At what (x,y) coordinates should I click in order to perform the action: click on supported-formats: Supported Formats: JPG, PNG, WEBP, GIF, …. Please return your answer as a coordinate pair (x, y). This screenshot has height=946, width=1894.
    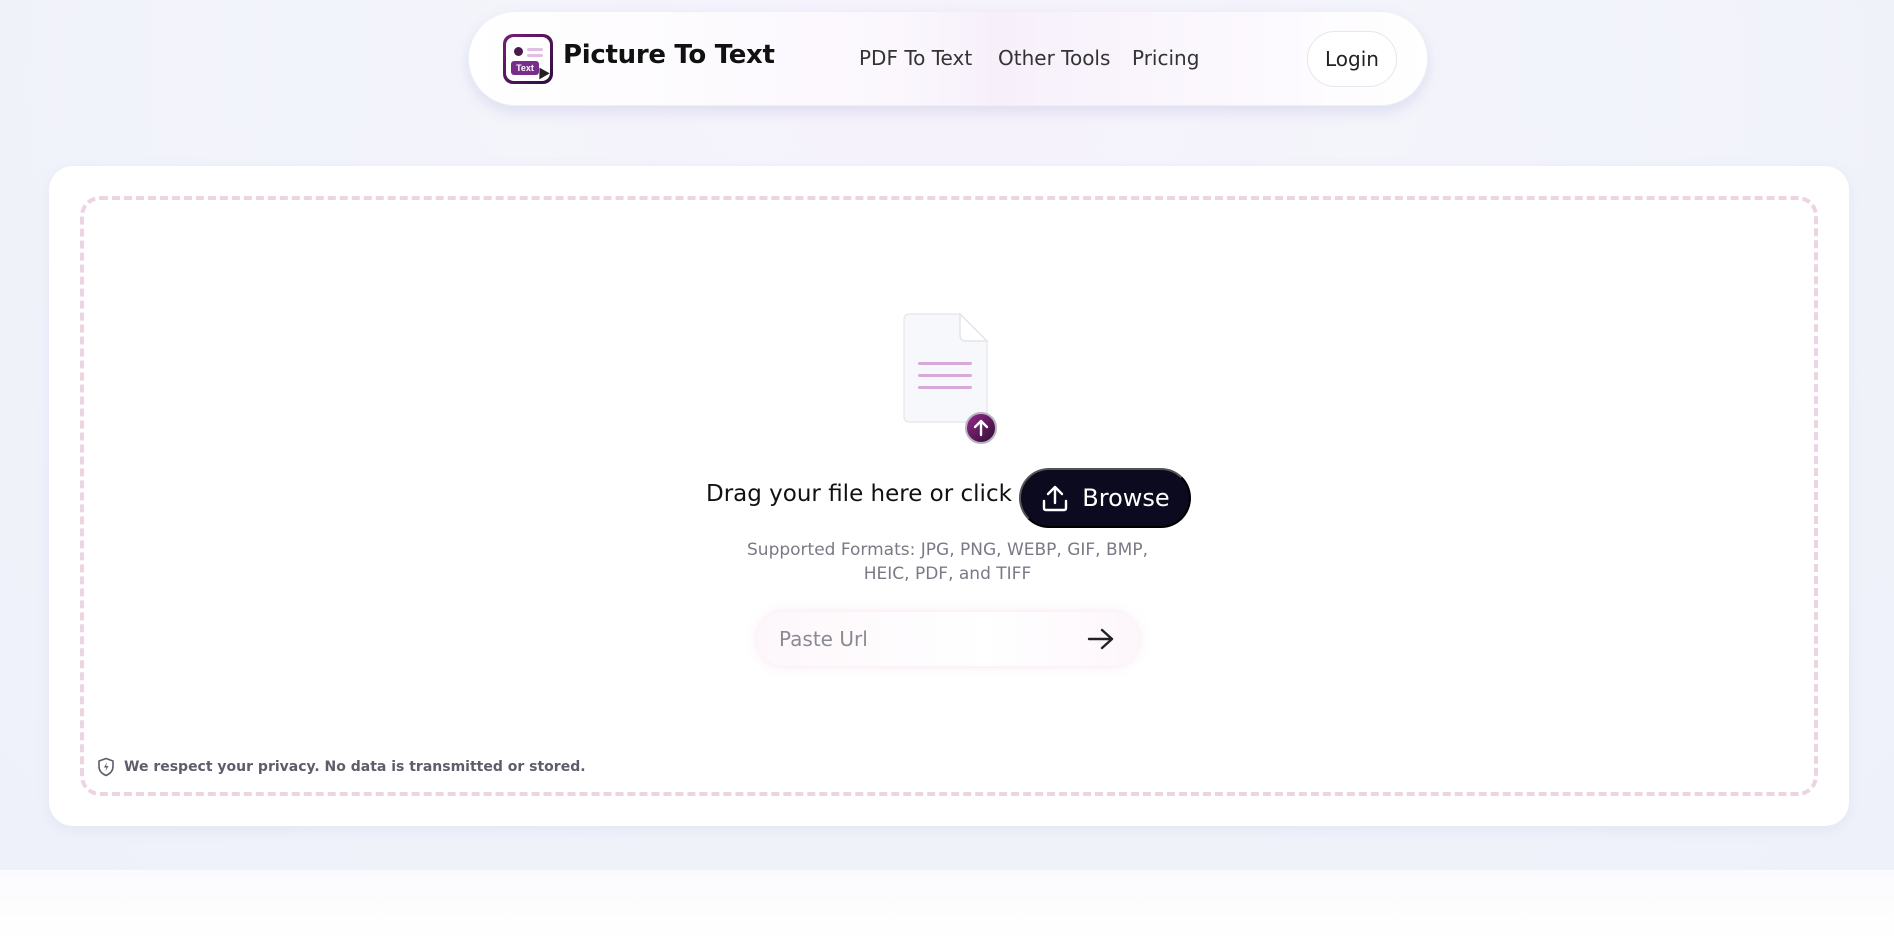
    Looking at the image, I should click on (947, 562).